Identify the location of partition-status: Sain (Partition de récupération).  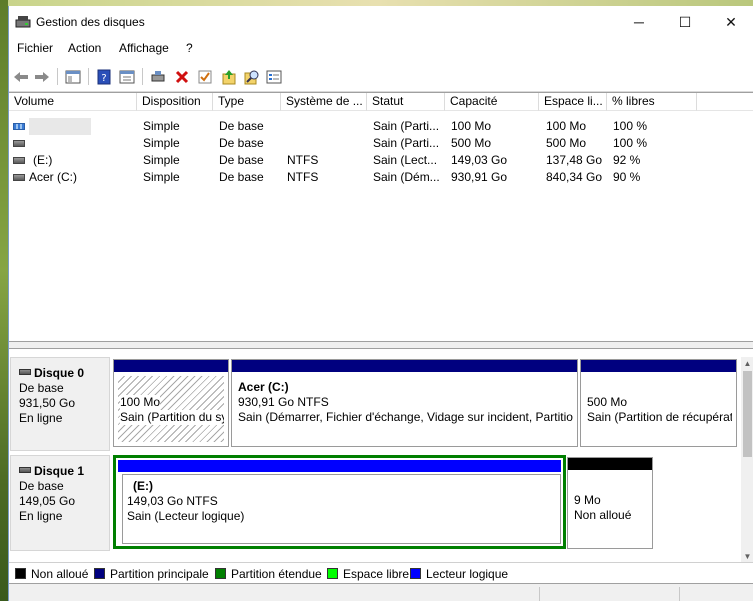
(659, 417).